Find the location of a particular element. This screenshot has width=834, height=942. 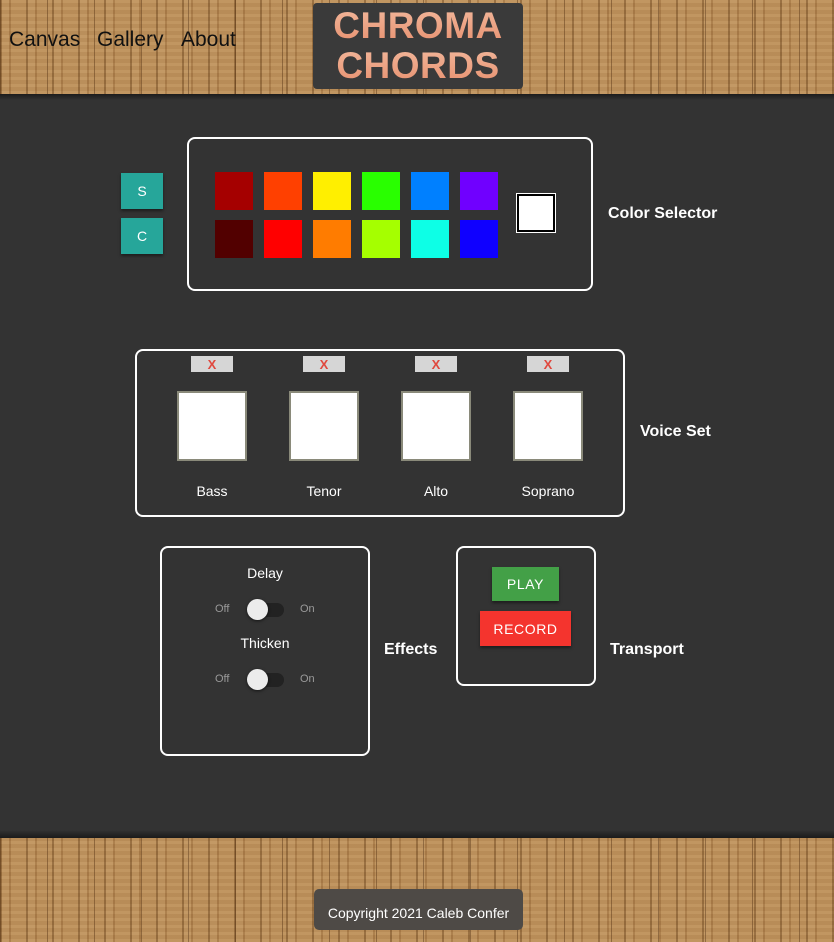

voice-name-label: Tenor is located at coordinates (324, 491).